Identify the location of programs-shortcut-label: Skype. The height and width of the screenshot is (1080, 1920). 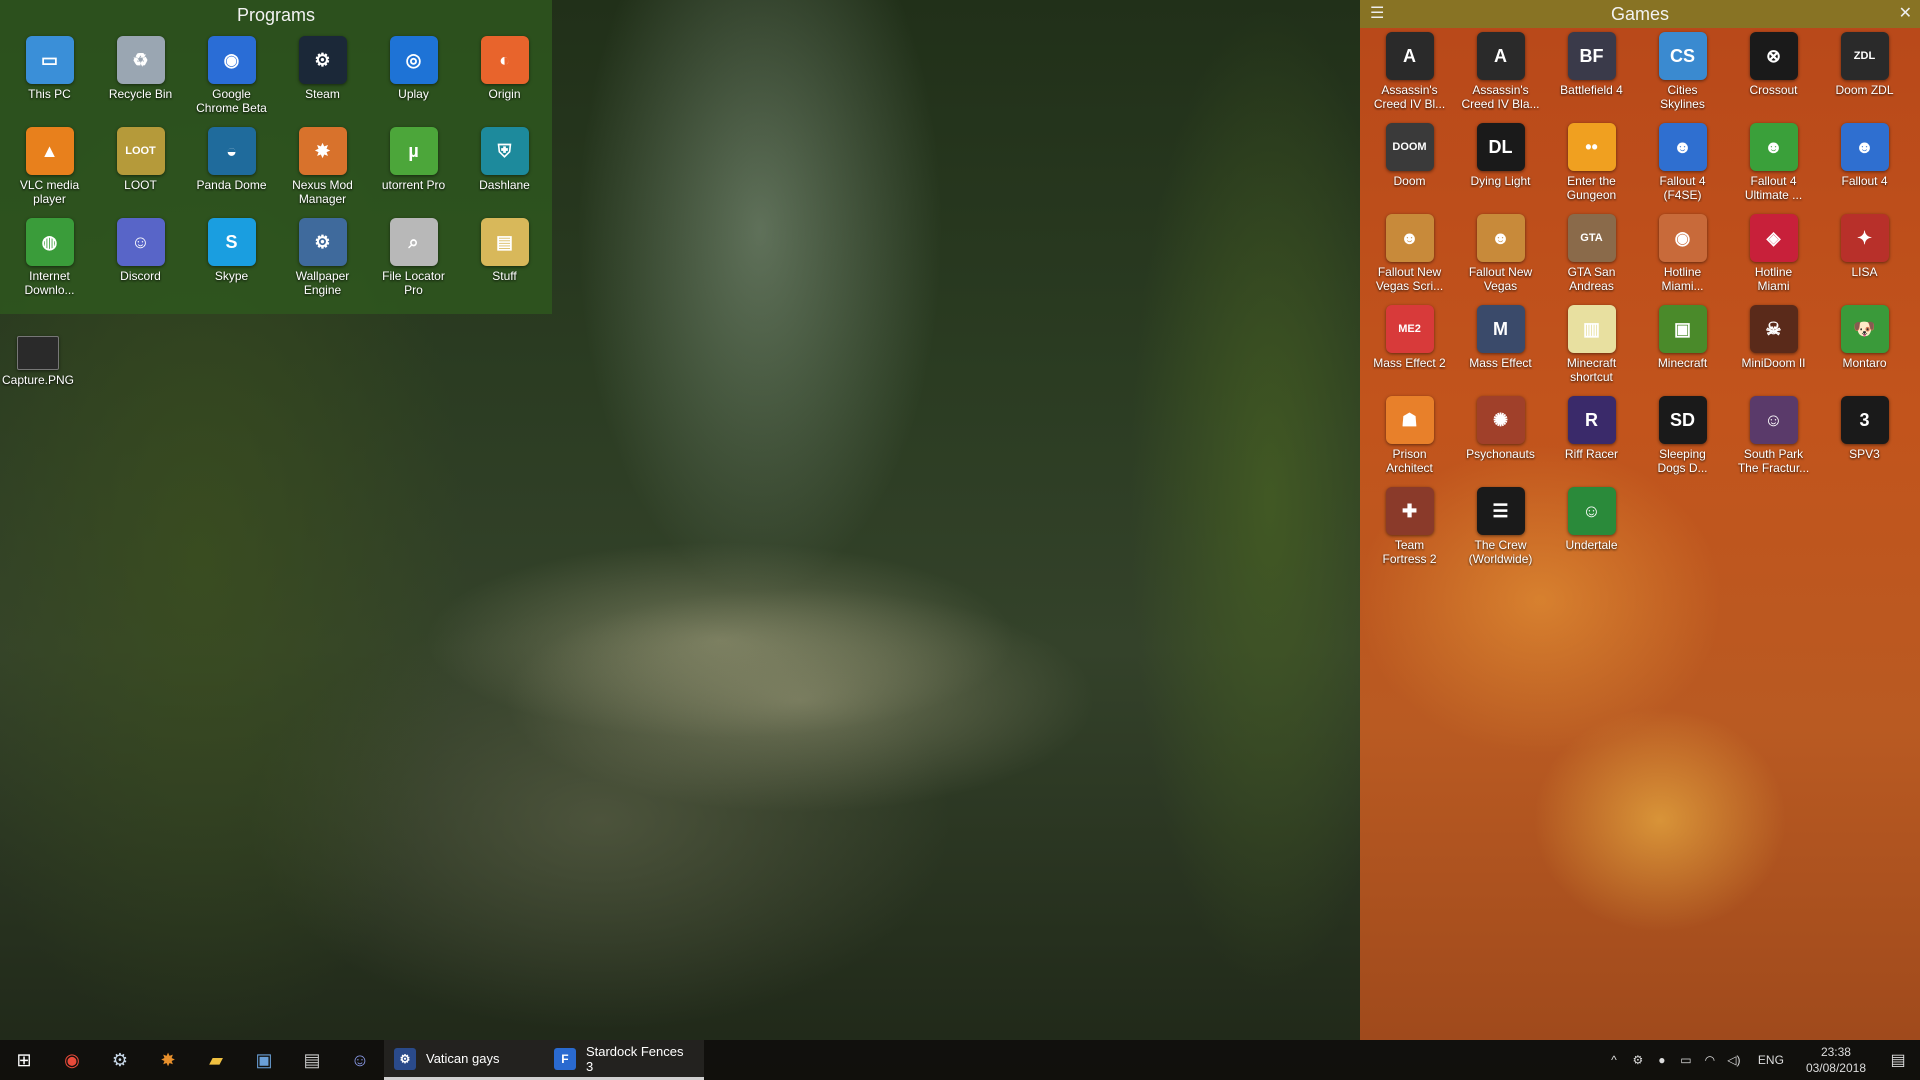
(231, 276).